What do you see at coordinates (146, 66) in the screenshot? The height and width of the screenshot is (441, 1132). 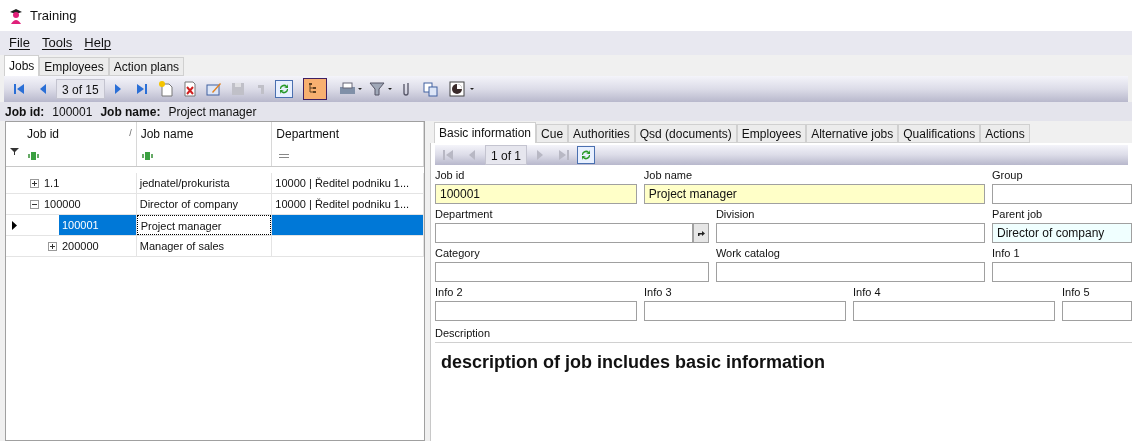 I see `tab: Action plans` at bounding box center [146, 66].